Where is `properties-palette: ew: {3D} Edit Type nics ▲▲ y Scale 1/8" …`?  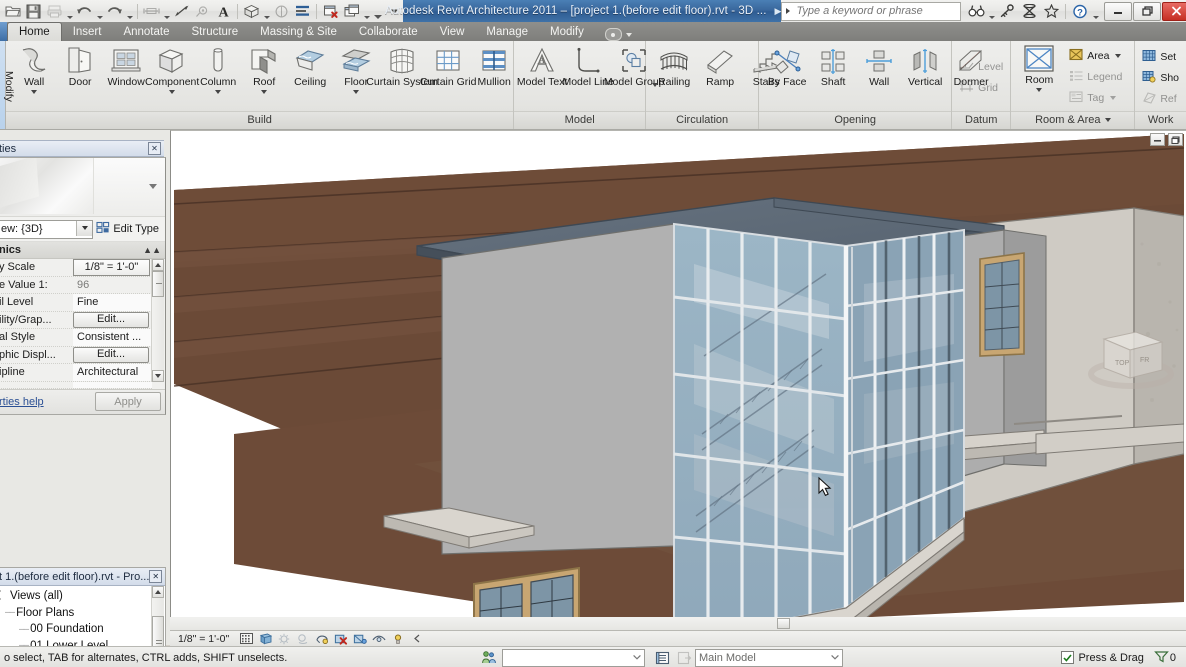 properties-palette: ew: {3D} Edit Type nics ▲▲ y Scale 1/8" … is located at coordinates (83, 286).